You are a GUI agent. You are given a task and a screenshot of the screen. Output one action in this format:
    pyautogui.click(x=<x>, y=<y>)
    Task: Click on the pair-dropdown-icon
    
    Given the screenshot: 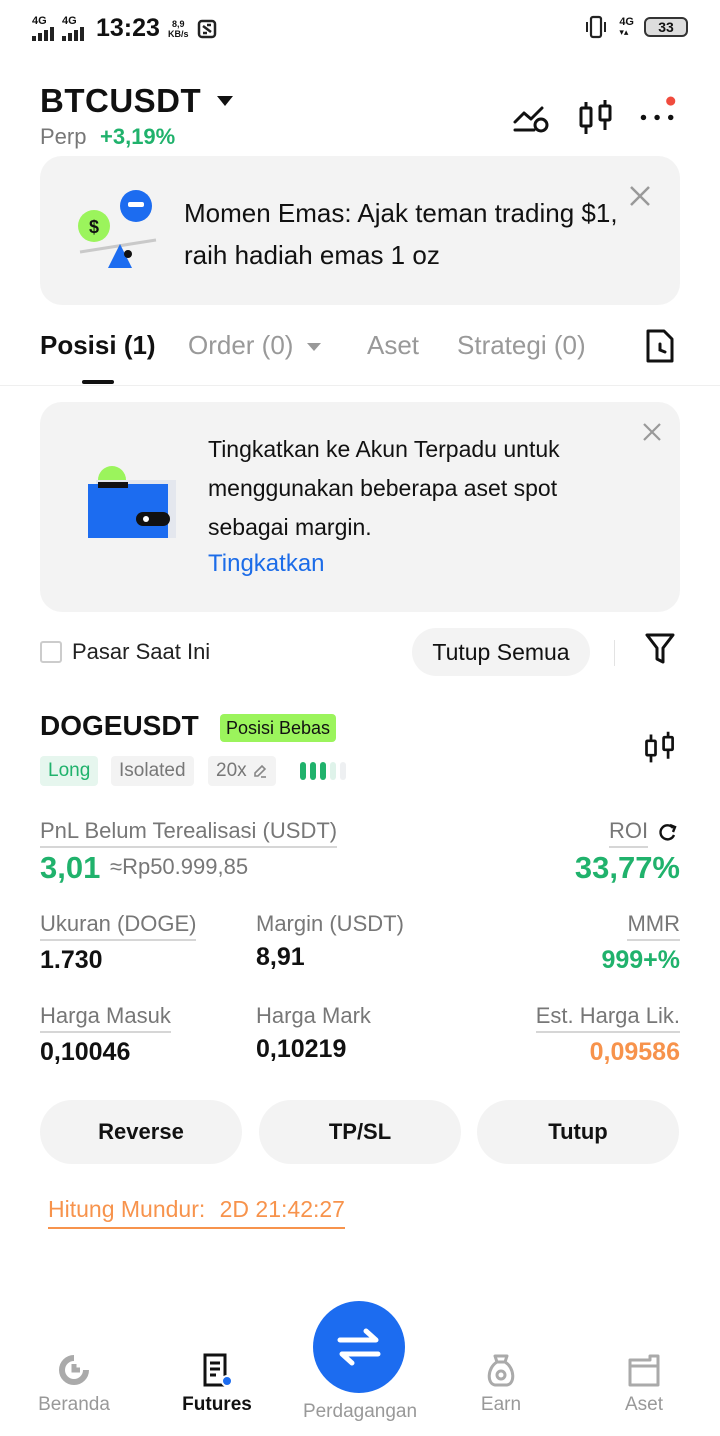 What is the action you would take?
    pyautogui.click(x=225, y=101)
    